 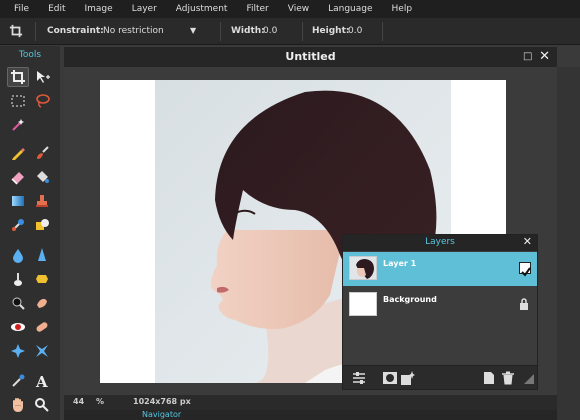 I want to click on layer-style-icon, so click(x=408, y=378).